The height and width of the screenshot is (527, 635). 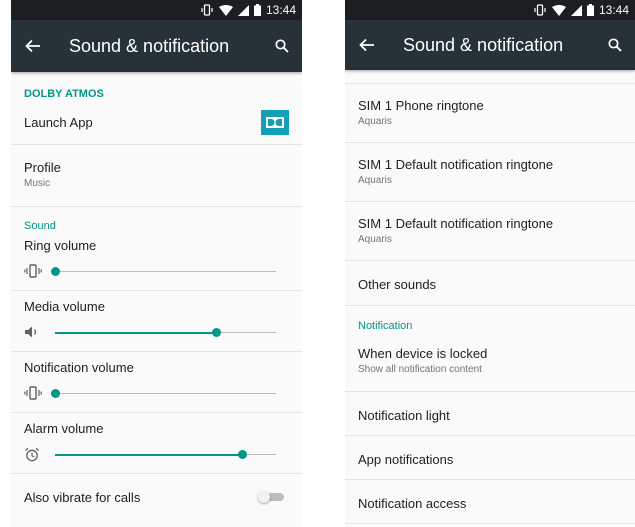 What do you see at coordinates (490, 283) in the screenshot?
I see `other-sounds-item: Other sounds` at bounding box center [490, 283].